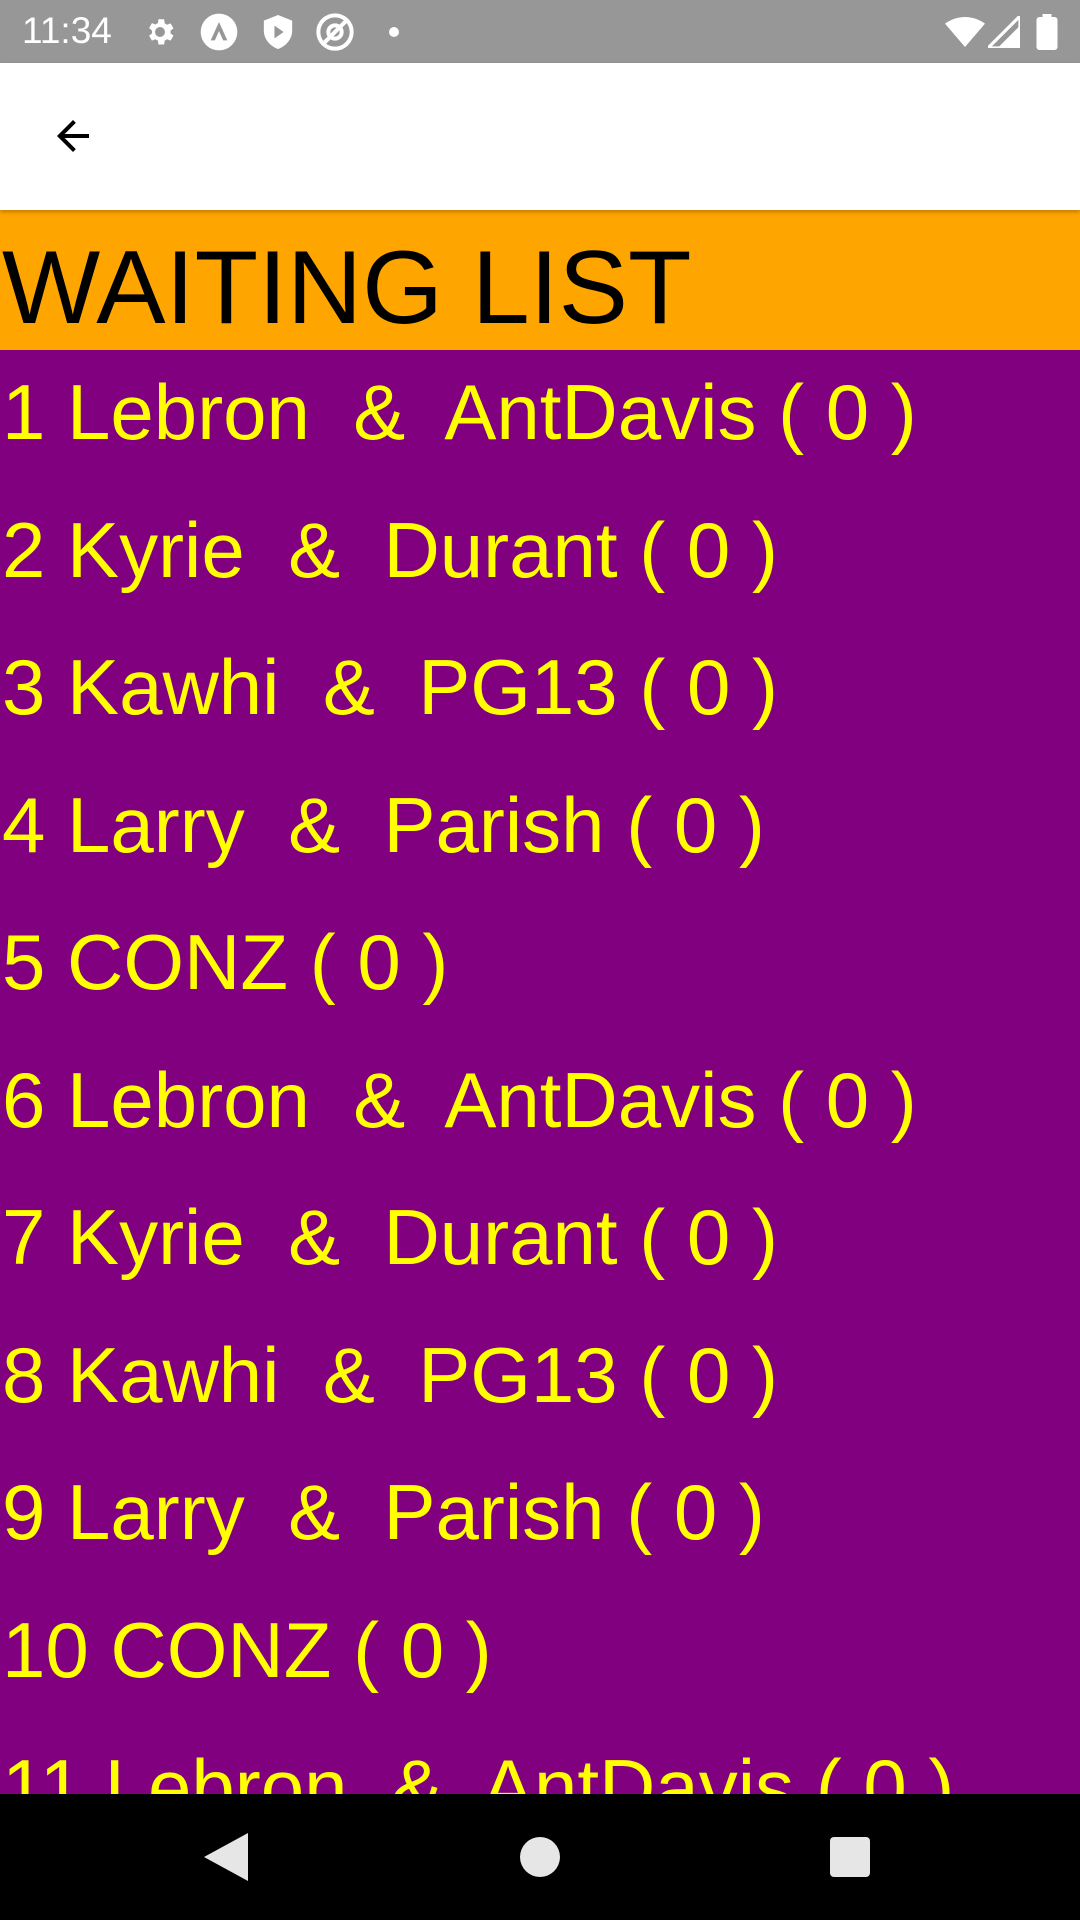 The height and width of the screenshot is (1920, 1080). Describe the element at coordinates (1004, 31) in the screenshot. I see `signal-icon` at that location.